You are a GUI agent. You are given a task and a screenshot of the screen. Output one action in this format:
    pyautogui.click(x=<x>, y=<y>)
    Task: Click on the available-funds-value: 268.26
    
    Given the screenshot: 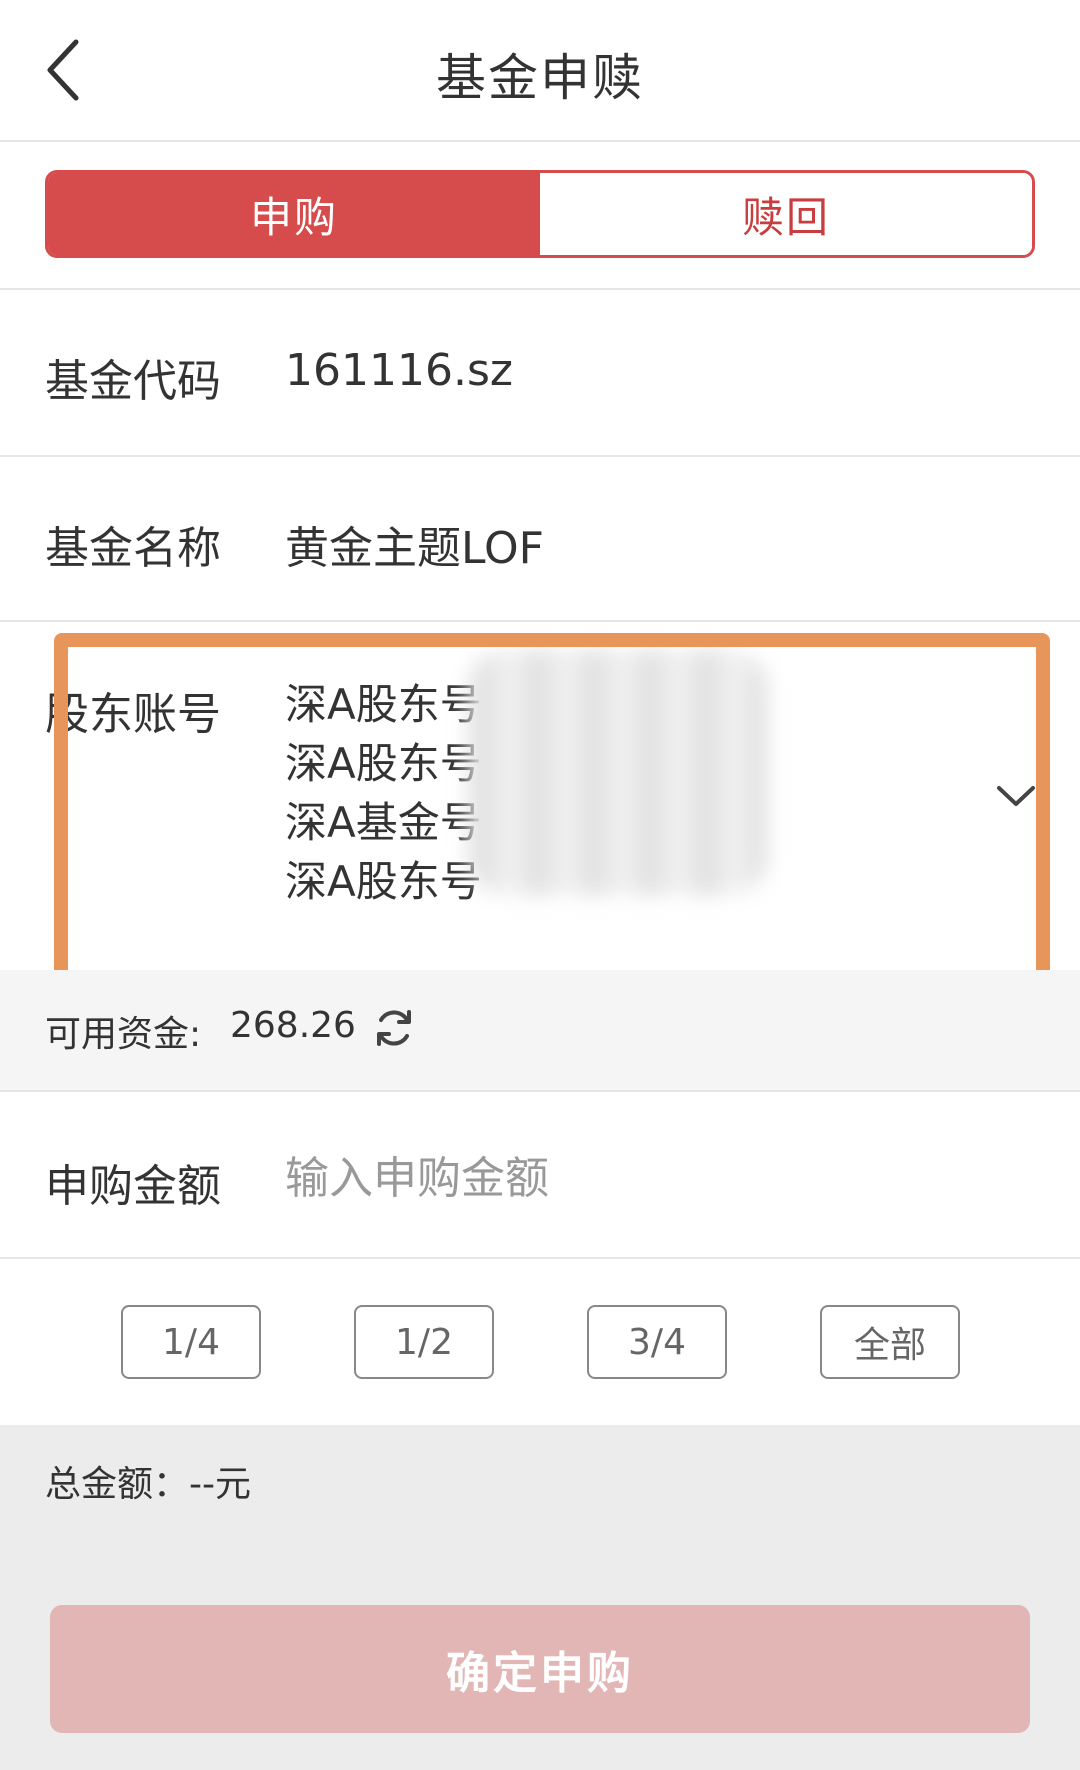 What is the action you would take?
    pyautogui.click(x=293, y=1025)
    